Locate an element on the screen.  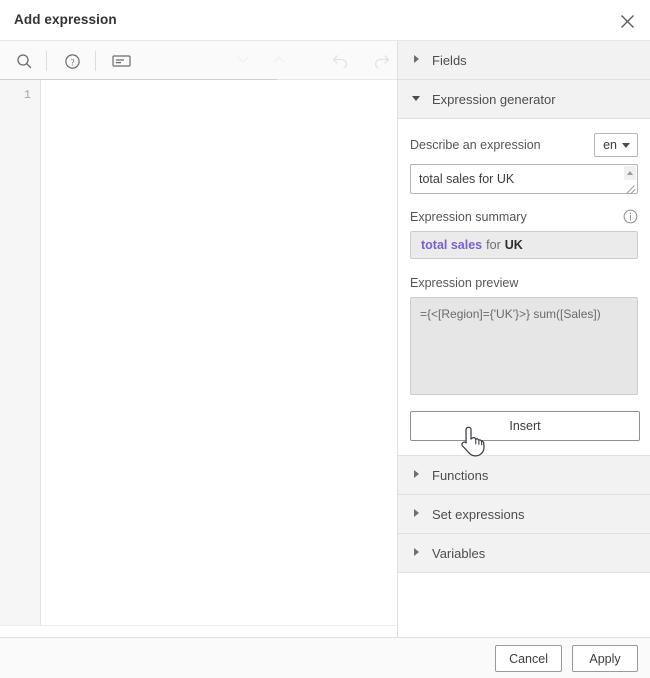
scroll-up-icon is located at coordinates (630, 173).